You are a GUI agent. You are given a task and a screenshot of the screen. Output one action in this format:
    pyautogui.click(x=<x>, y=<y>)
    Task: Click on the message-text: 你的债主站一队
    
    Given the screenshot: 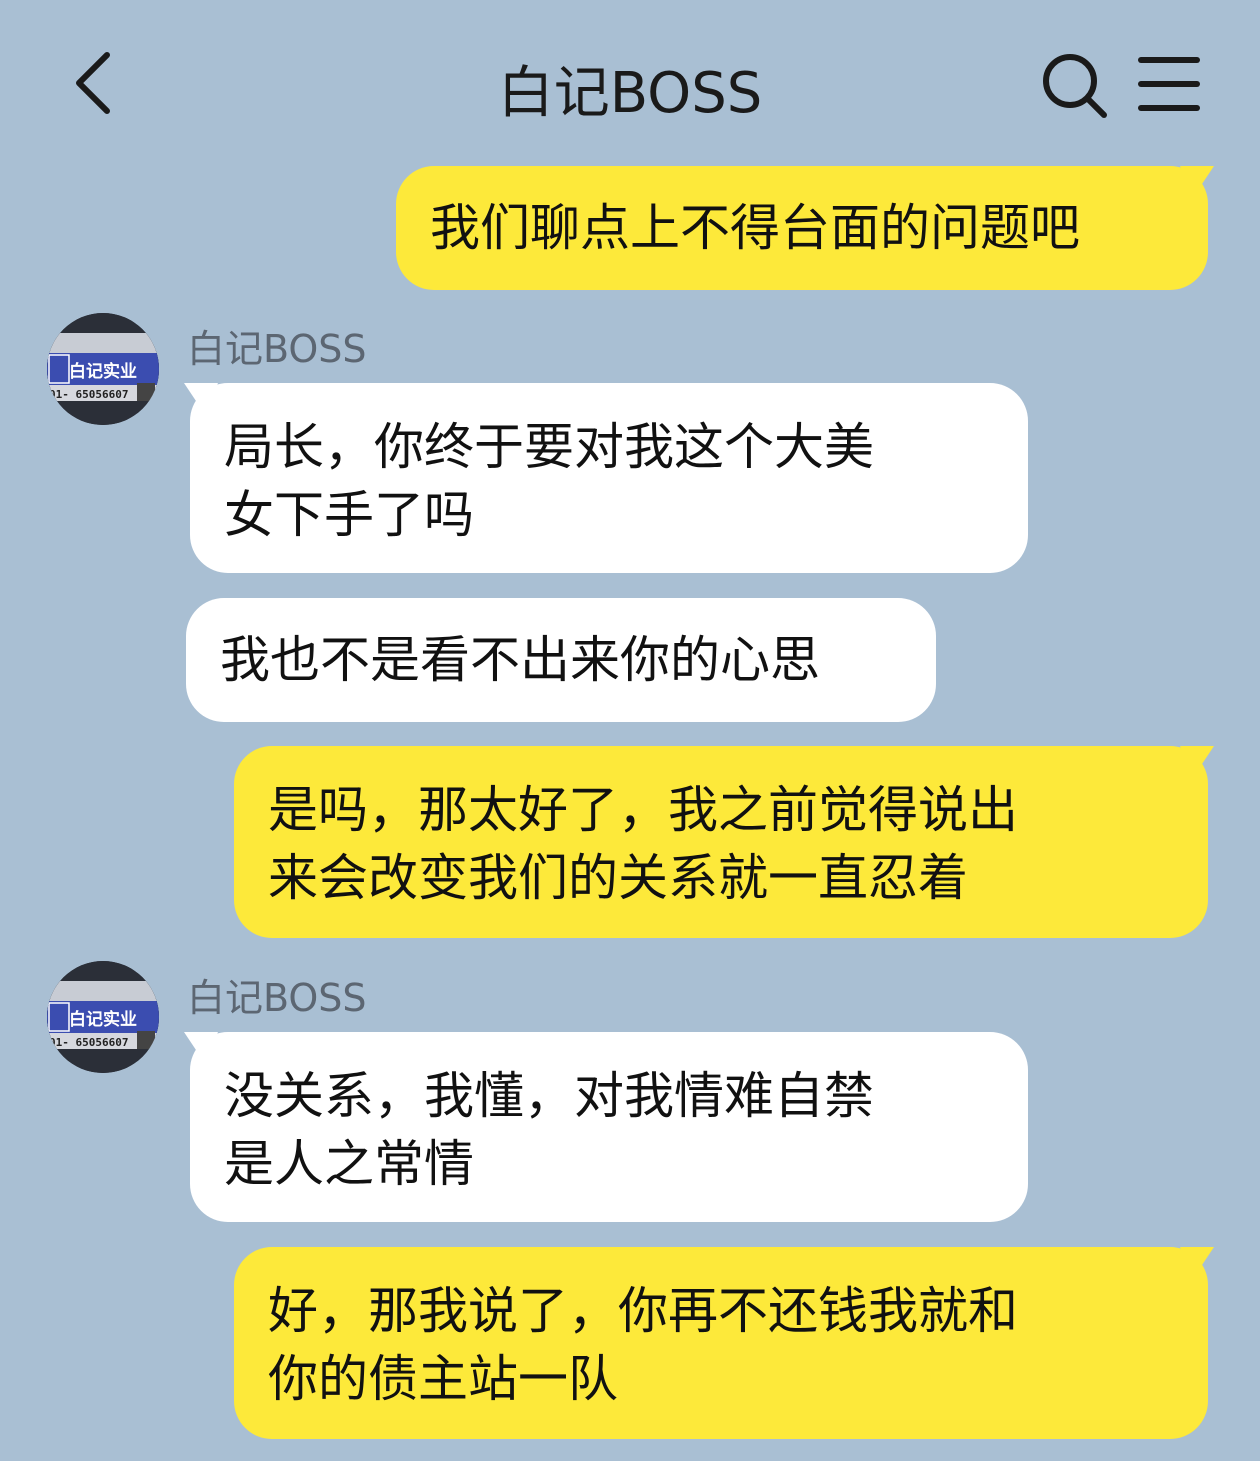 What is the action you would take?
    pyautogui.click(x=443, y=1379)
    